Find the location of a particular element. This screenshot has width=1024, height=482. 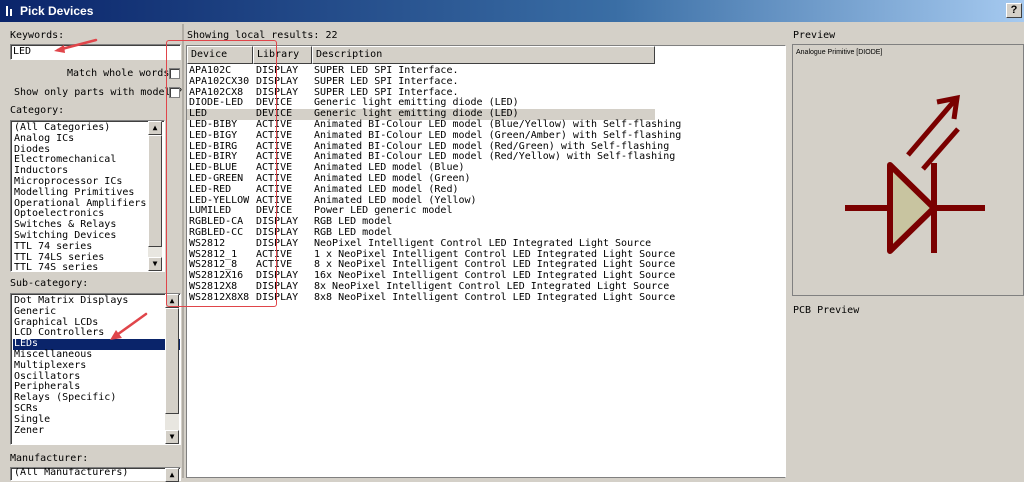

pcb-preview-label: PCB Preview is located at coordinates (826, 310).